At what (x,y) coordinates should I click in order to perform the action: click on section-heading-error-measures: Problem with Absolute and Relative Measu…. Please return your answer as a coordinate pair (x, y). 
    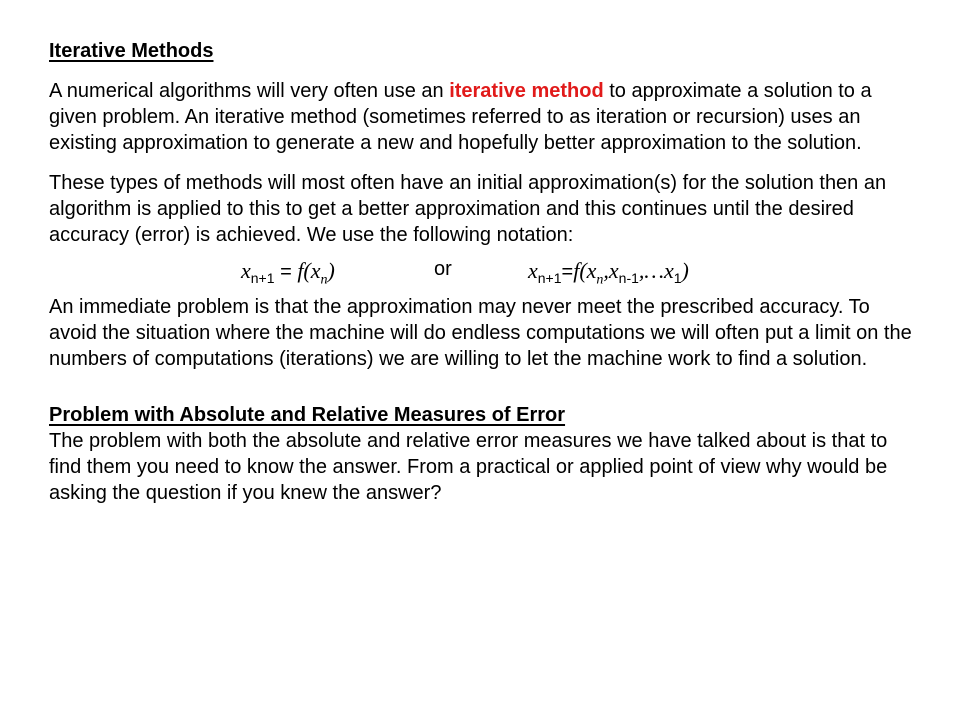
    Looking at the image, I should click on (307, 415).